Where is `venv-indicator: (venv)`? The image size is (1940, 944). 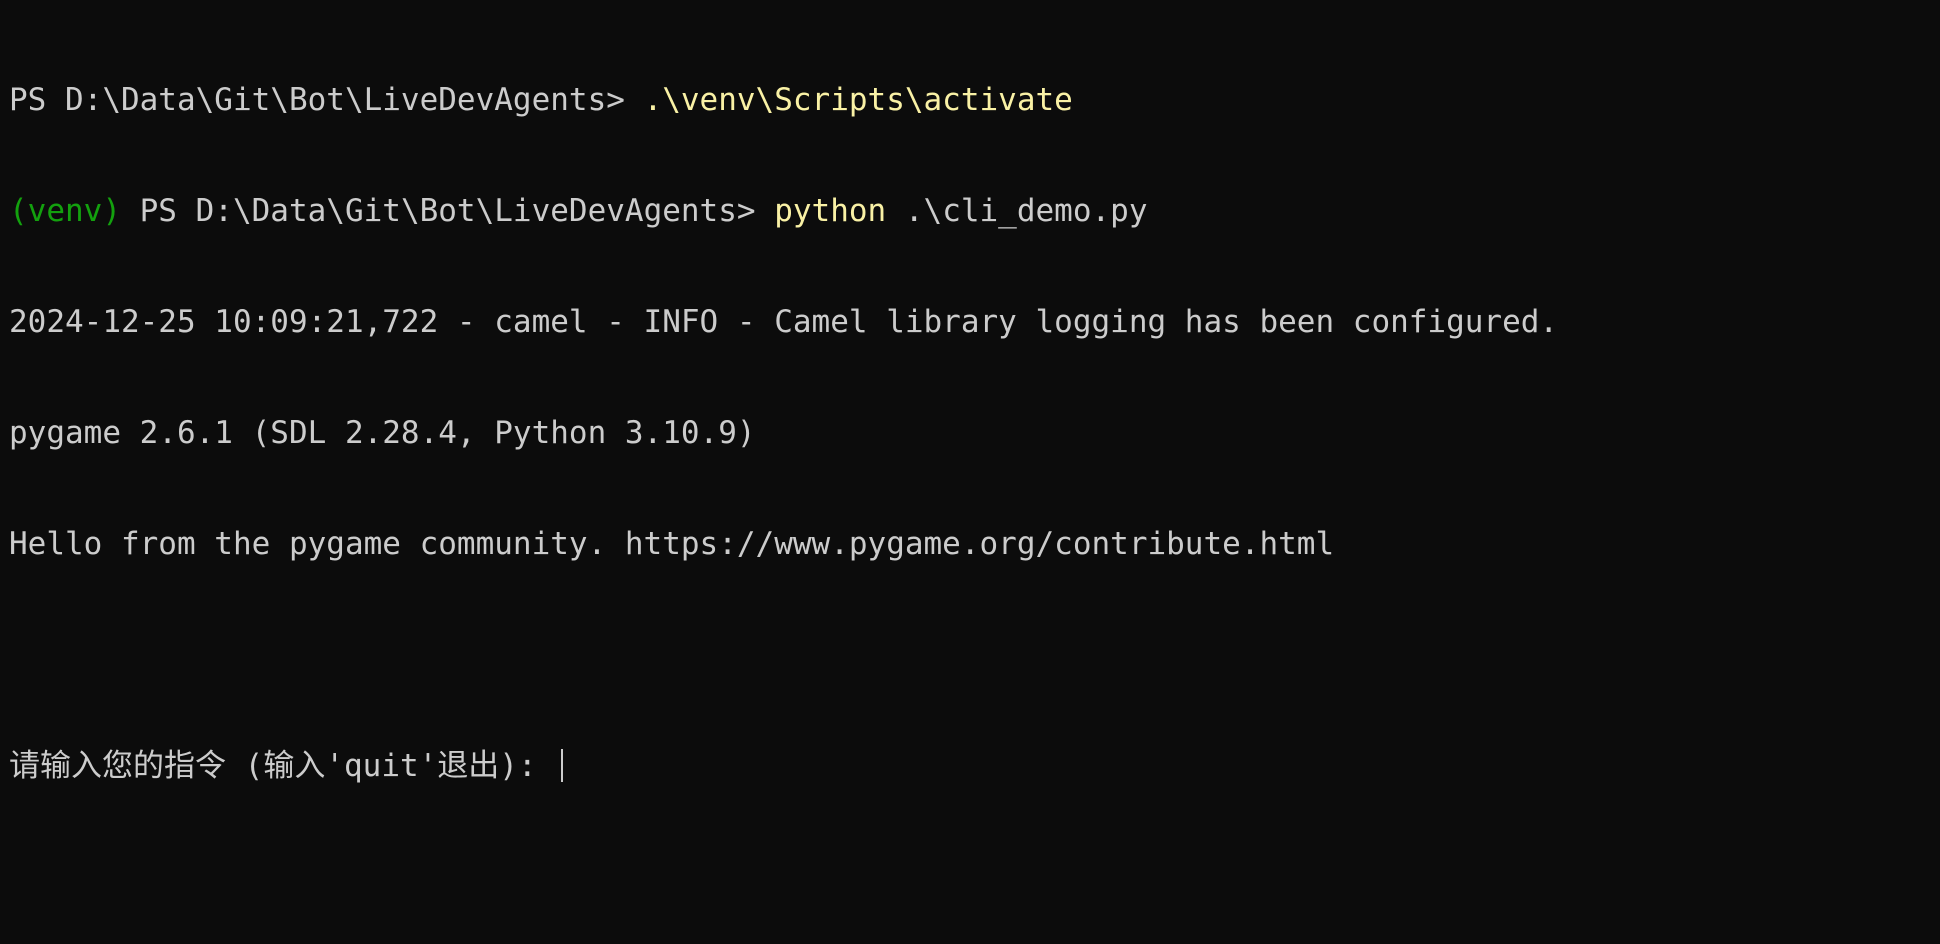 venv-indicator: (venv) is located at coordinates (65, 211).